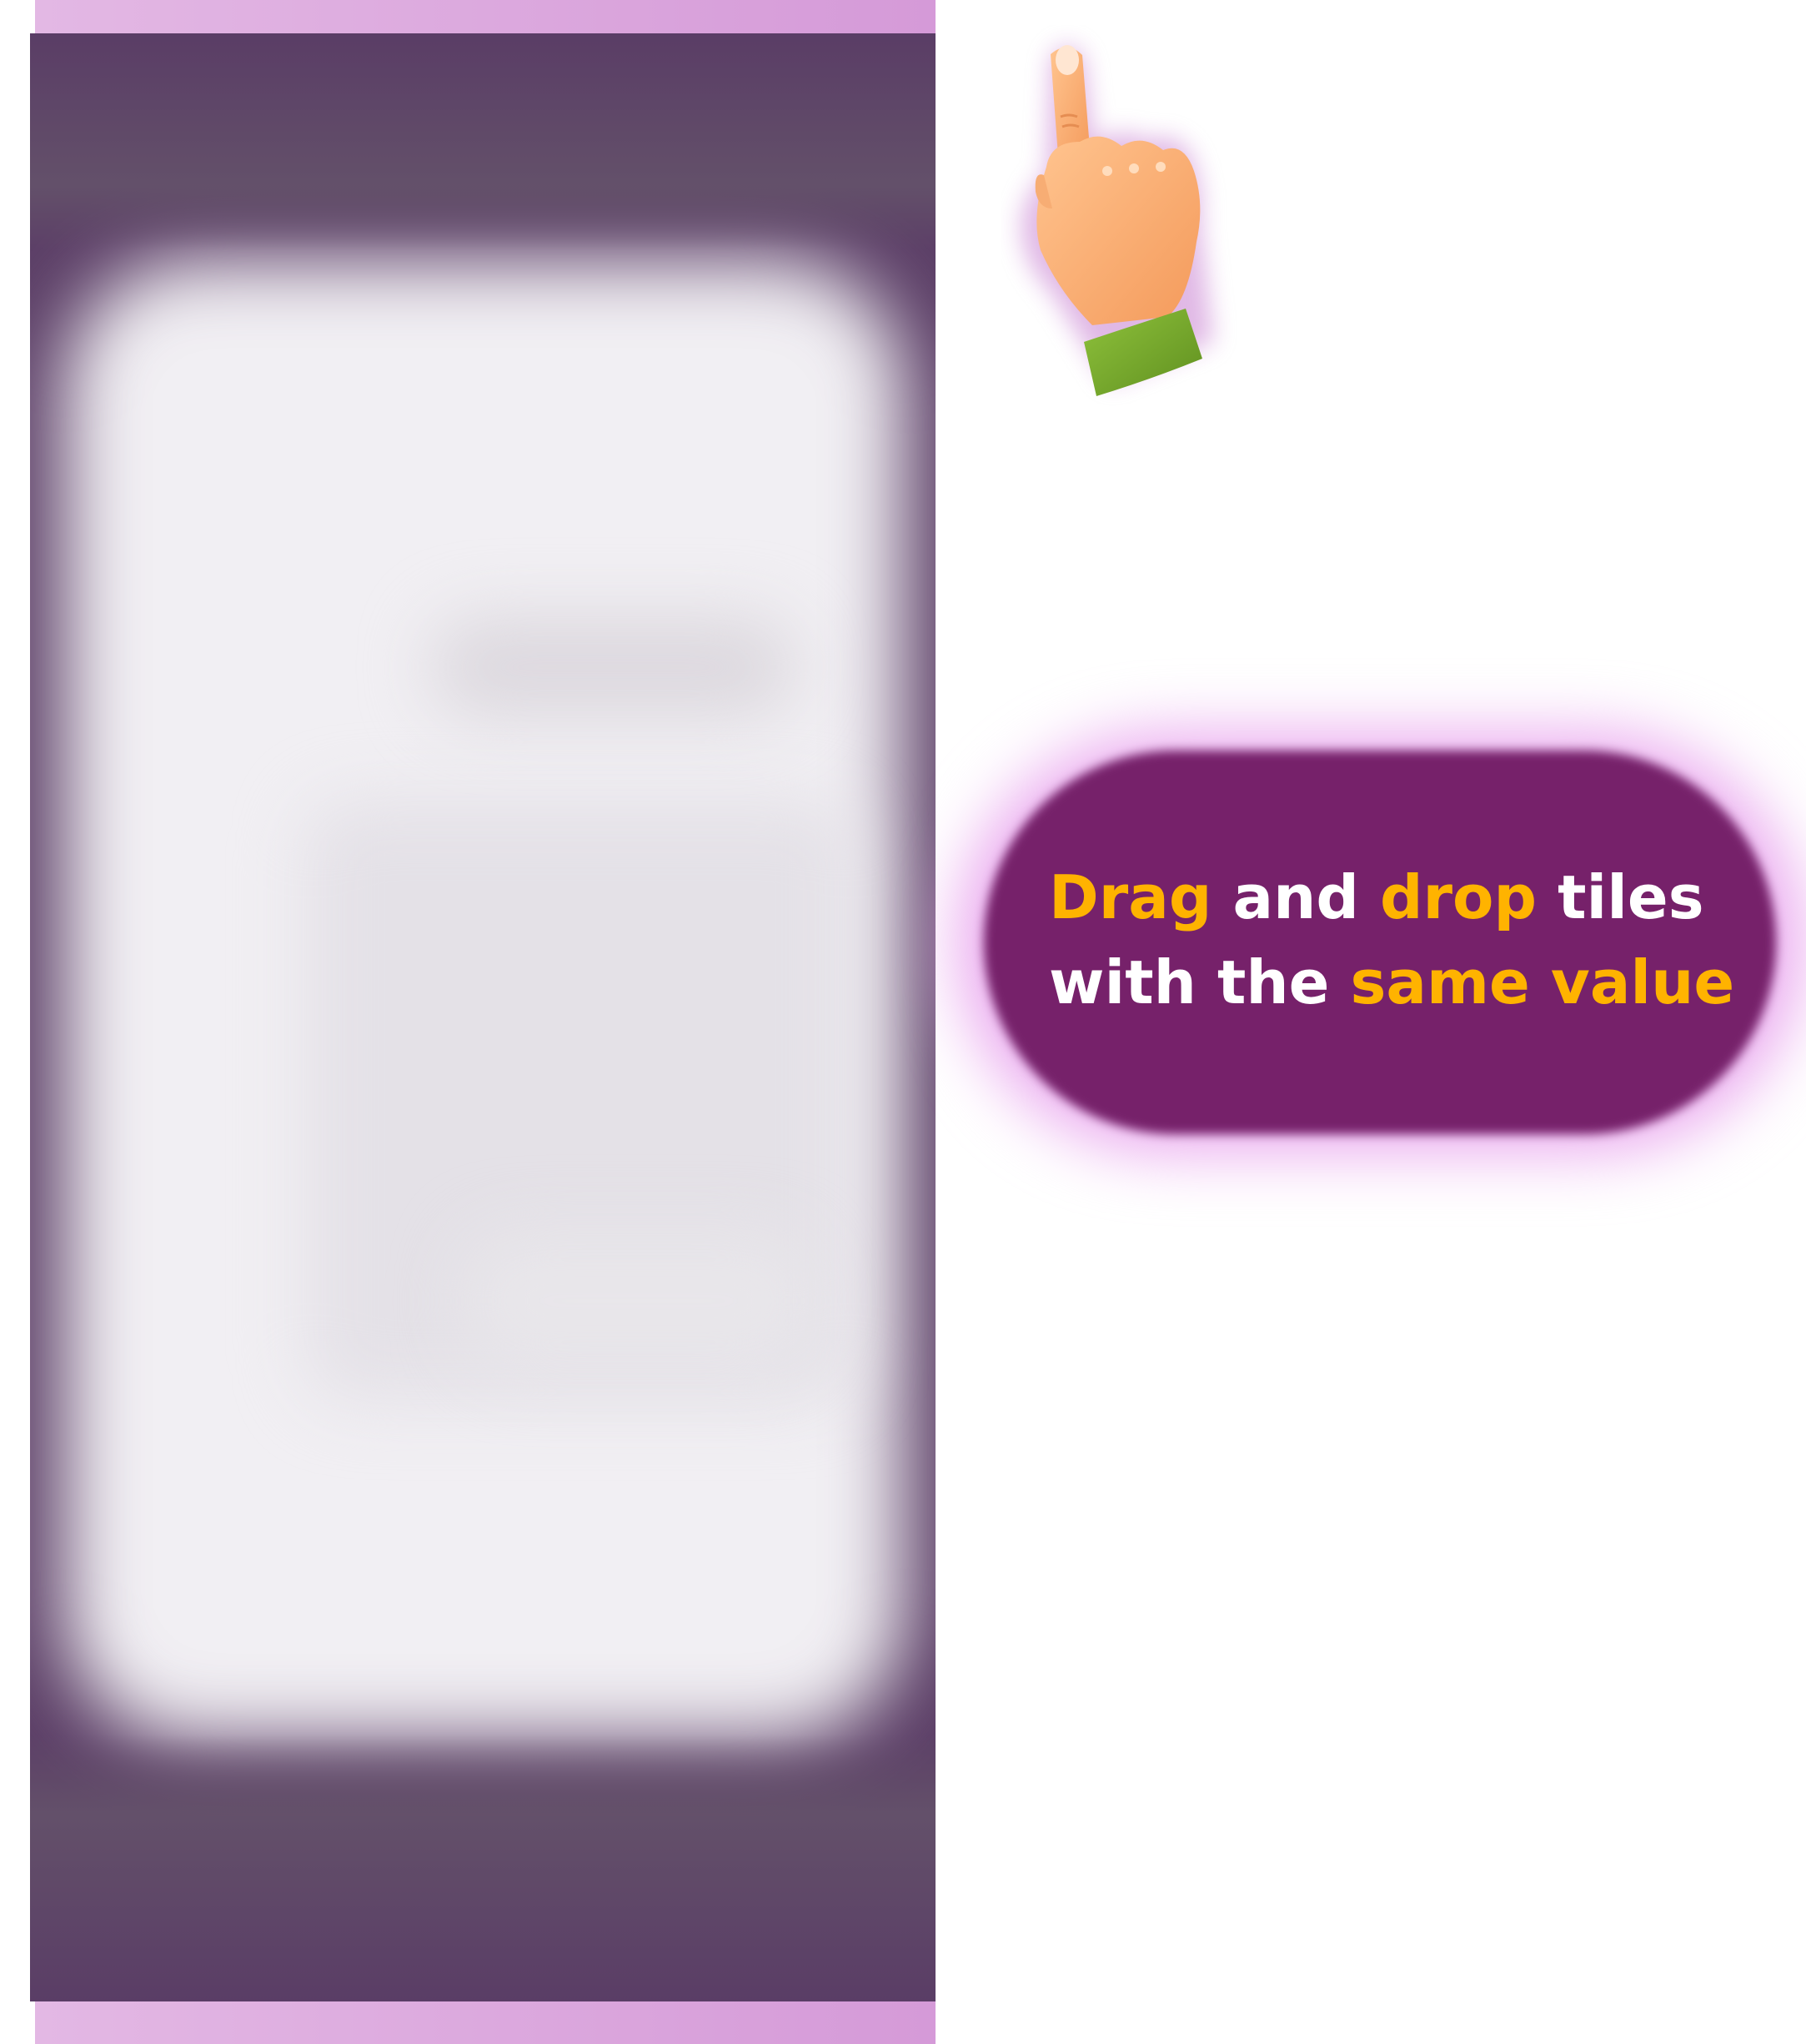 The height and width of the screenshot is (2044, 1806). Describe the element at coordinates (483, 1868) in the screenshot. I see `panel-fade-bottom` at that location.